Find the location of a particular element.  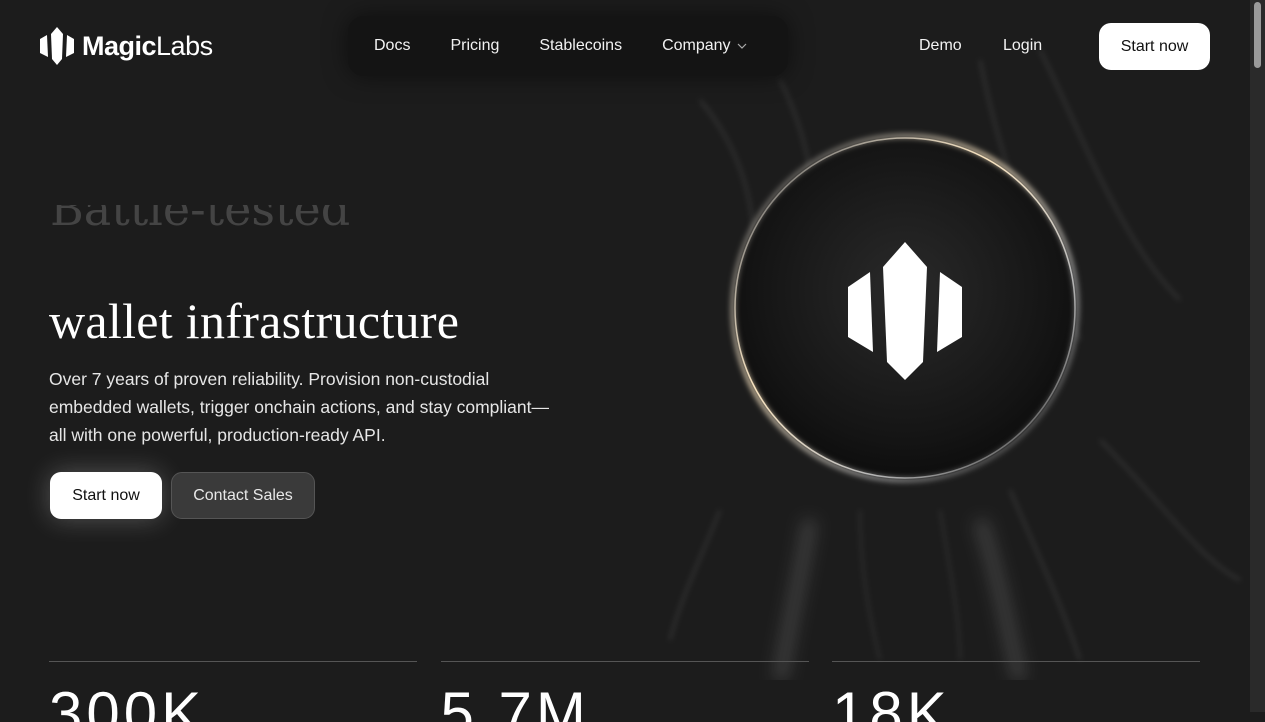

stats-row: 300K 5.7M 18K is located at coordinates (624, 691).